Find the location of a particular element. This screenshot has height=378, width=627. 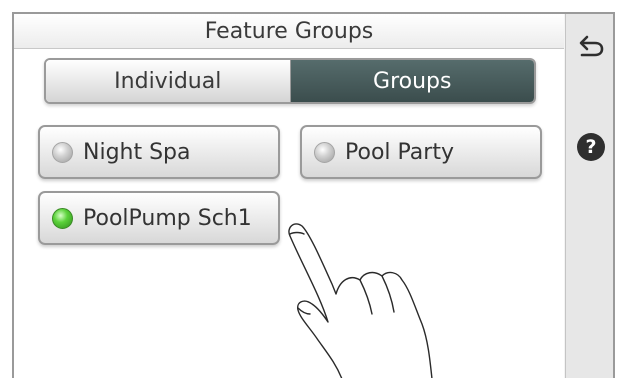

title-bar: Feature Groups is located at coordinates (289, 31).